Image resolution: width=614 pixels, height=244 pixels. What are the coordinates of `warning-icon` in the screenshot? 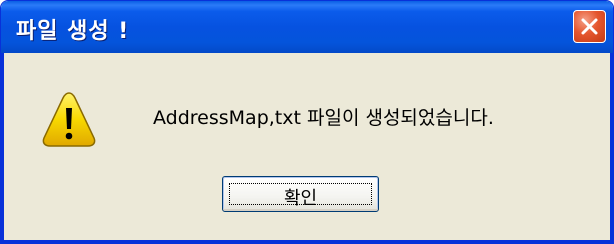 It's located at (69, 119).